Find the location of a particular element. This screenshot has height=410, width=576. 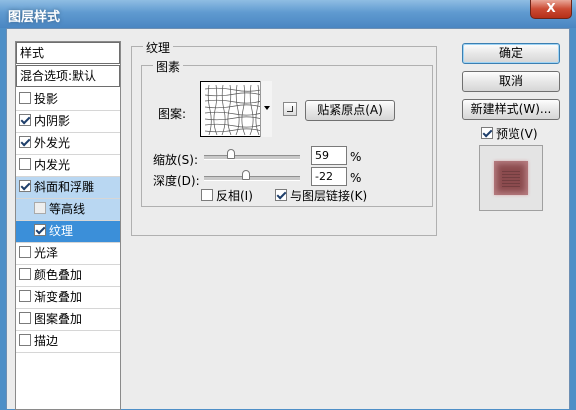

scale-slider is located at coordinates (252, 157).